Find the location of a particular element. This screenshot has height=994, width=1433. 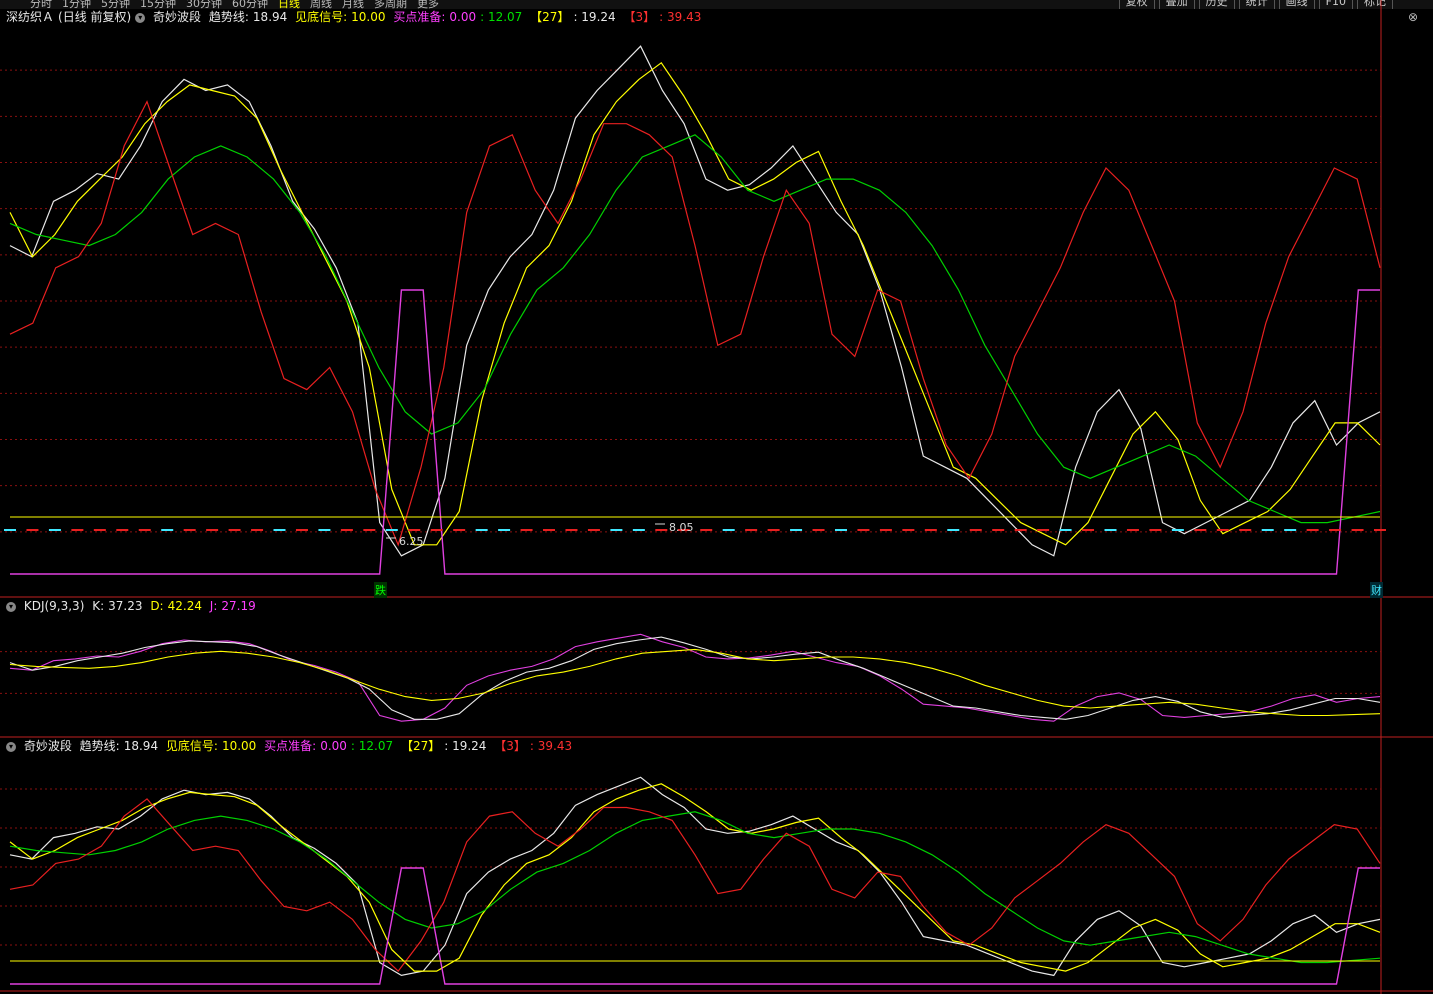

low-price-label: 6.25 is located at coordinates (411, 541).